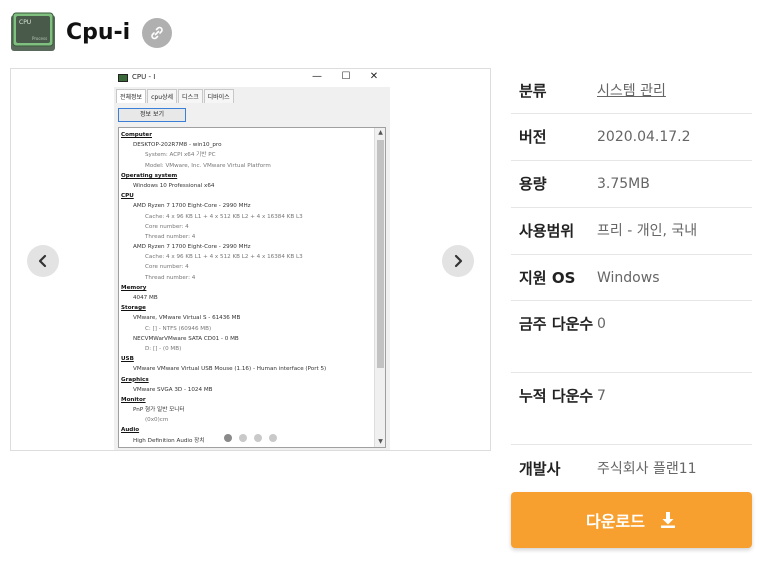  I want to click on info-value: Windows, so click(628, 277).